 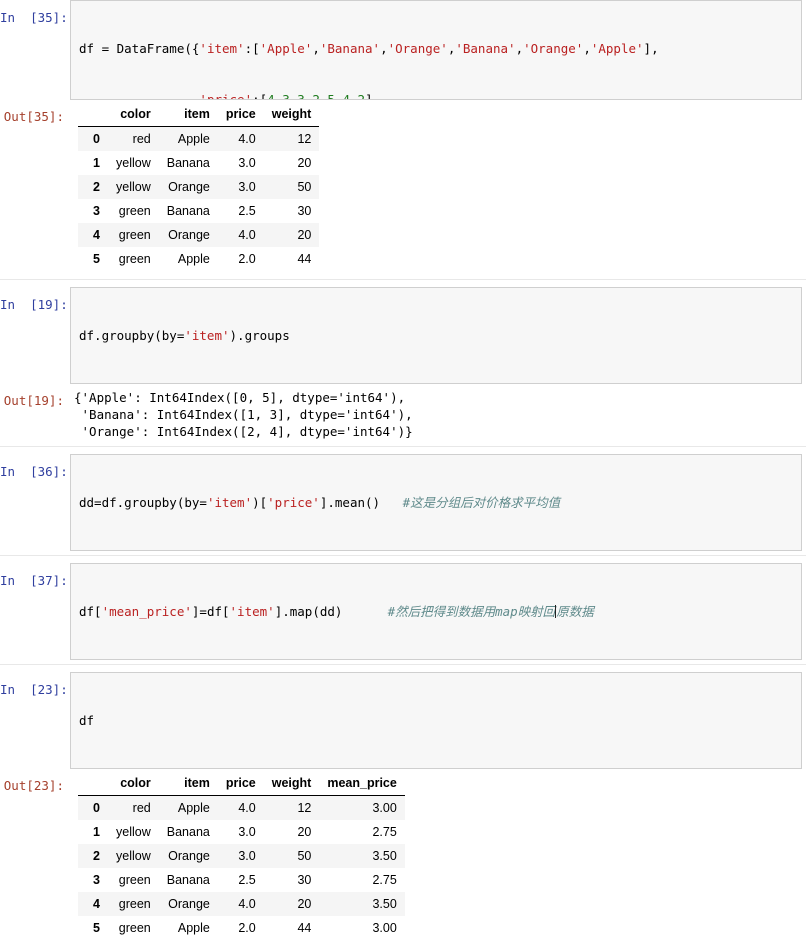 What do you see at coordinates (93, 235) in the screenshot?
I see `table-row-index: 4` at bounding box center [93, 235].